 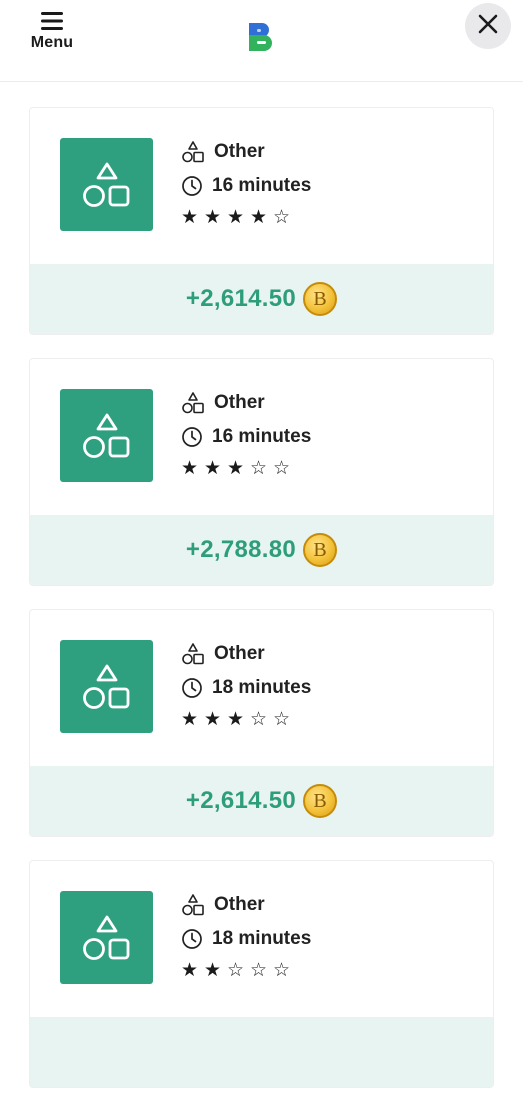 I want to click on menu-button: Menu, so click(x=52, y=38).